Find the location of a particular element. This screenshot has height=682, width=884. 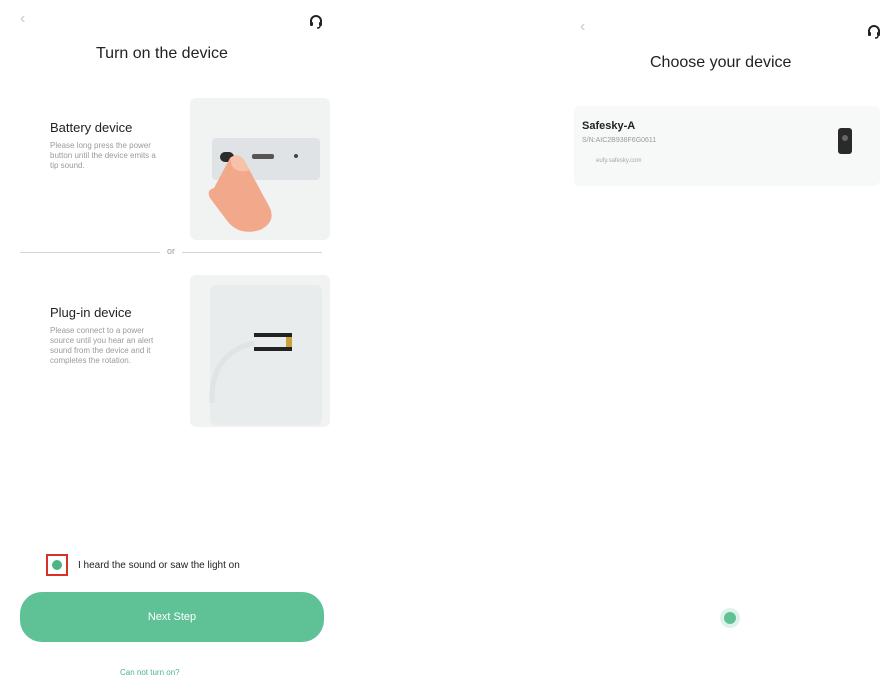

plugin-device-title: Plug-in device is located at coordinates (91, 312).